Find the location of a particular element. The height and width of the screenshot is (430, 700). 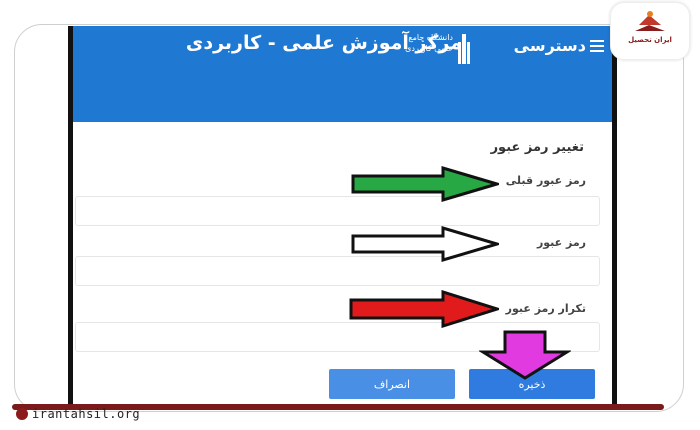

site-url-text: irantahsil.org is located at coordinates (86, 414).